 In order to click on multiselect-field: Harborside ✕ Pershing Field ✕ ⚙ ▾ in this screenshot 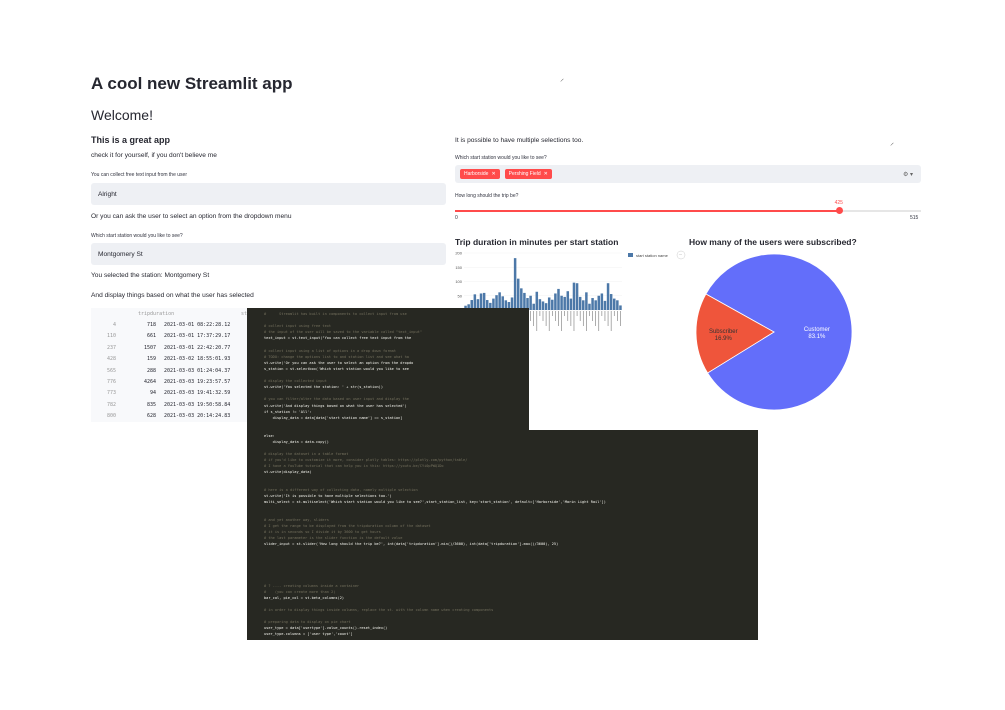, I will do `click(688, 174)`.